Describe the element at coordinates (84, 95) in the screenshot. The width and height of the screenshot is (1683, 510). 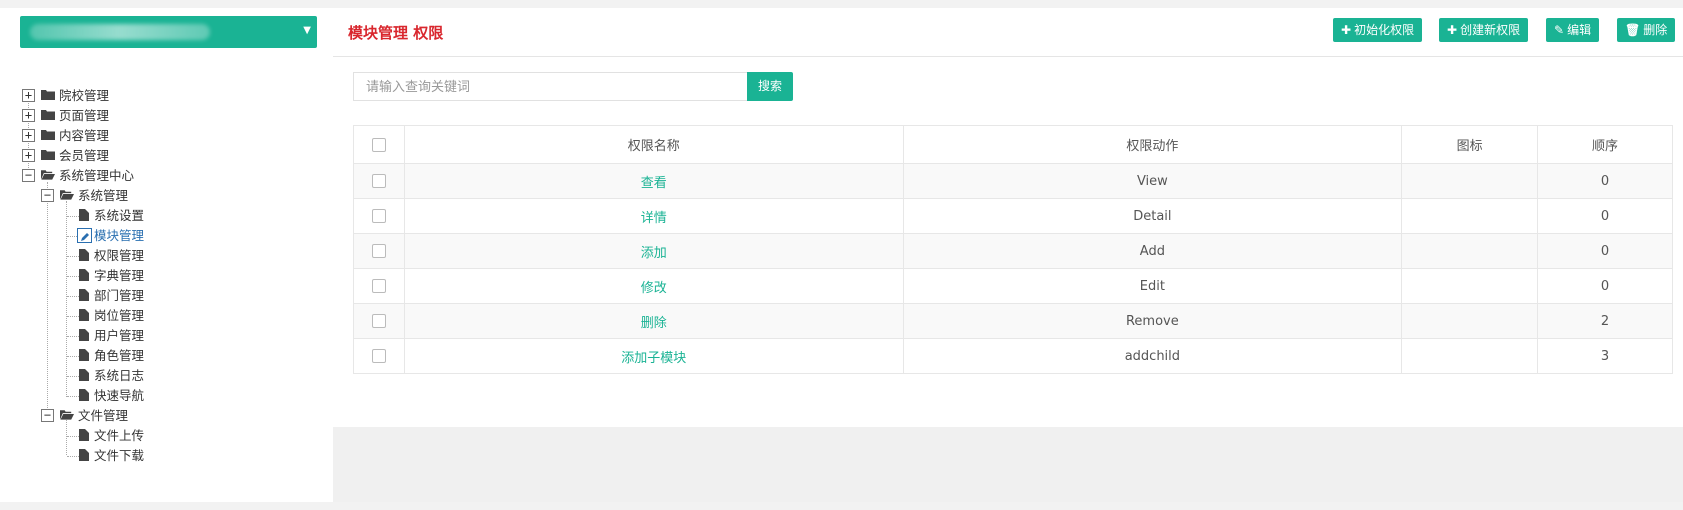
I see `tree-node-label: 院校管理` at that location.